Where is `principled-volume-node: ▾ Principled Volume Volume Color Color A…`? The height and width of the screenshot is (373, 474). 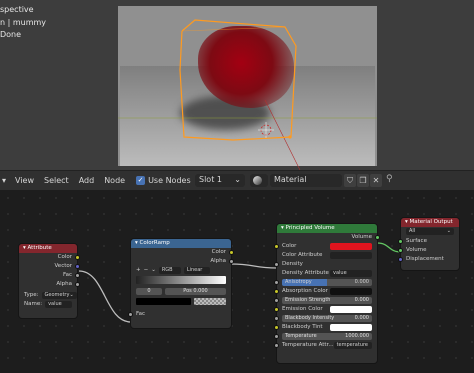
principled-volume-node: ▾ Principled Volume Volume Color Color A… is located at coordinates (327, 293).